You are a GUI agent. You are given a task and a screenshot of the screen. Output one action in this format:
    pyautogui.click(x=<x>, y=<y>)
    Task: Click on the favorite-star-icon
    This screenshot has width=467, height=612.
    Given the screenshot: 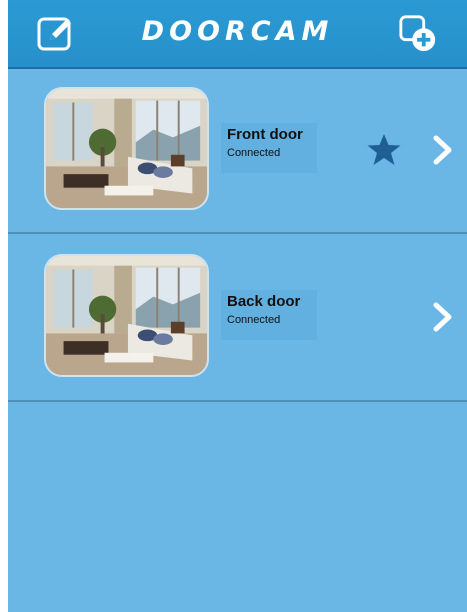 What is the action you would take?
    pyautogui.click(x=384, y=150)
    